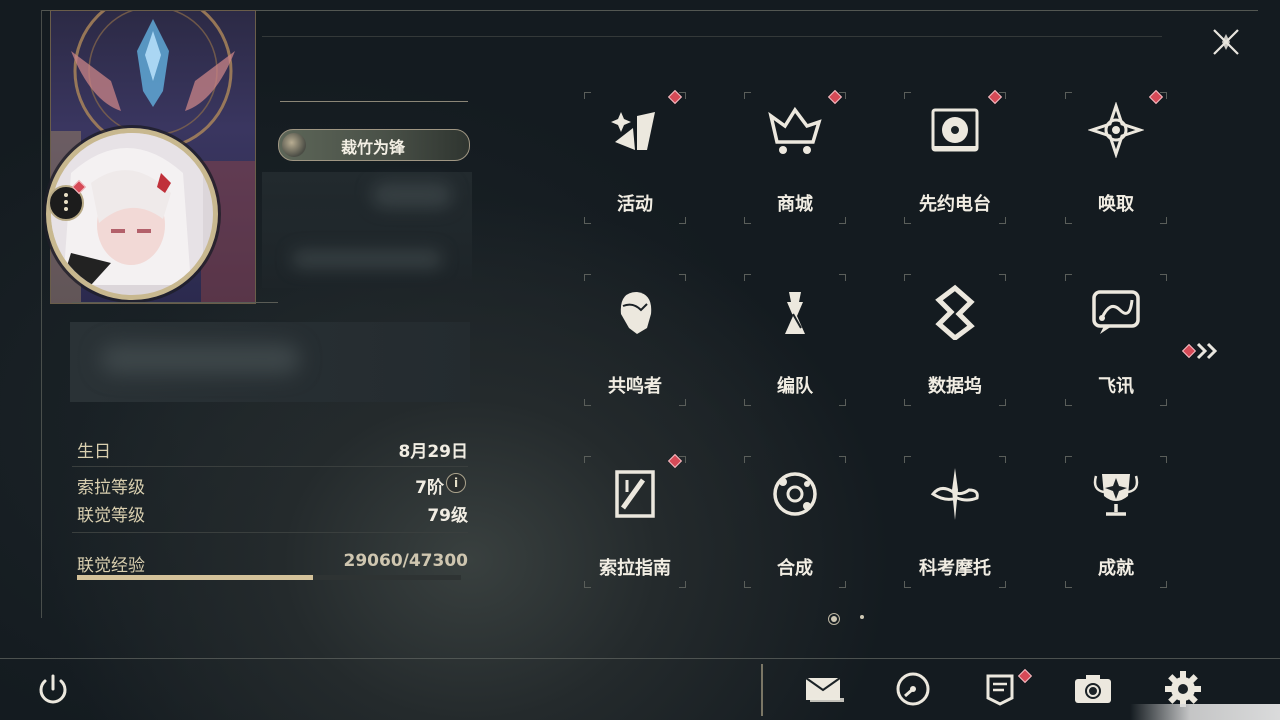 The image size is (1280, 720). I want to click on resonator-head-icon, so click(636, 313).